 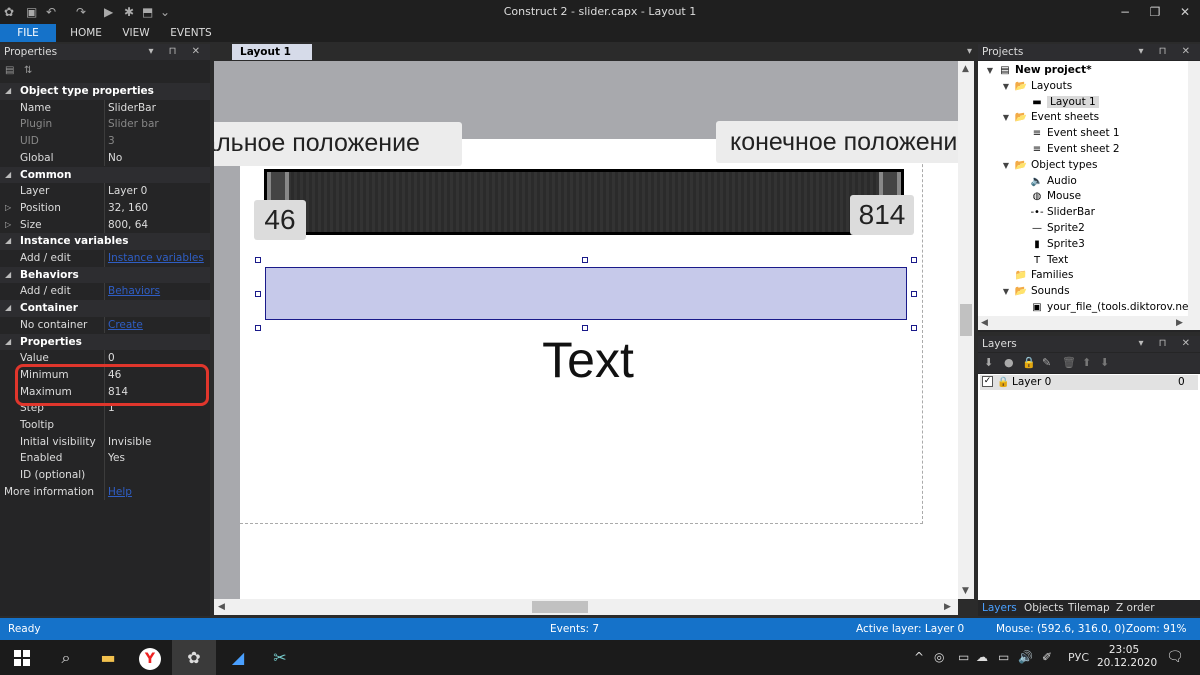 What do you see at coordinates (105, 308) in the screenshot?
I see `property-category: ◢ Container` at bounding box center [105, 308].